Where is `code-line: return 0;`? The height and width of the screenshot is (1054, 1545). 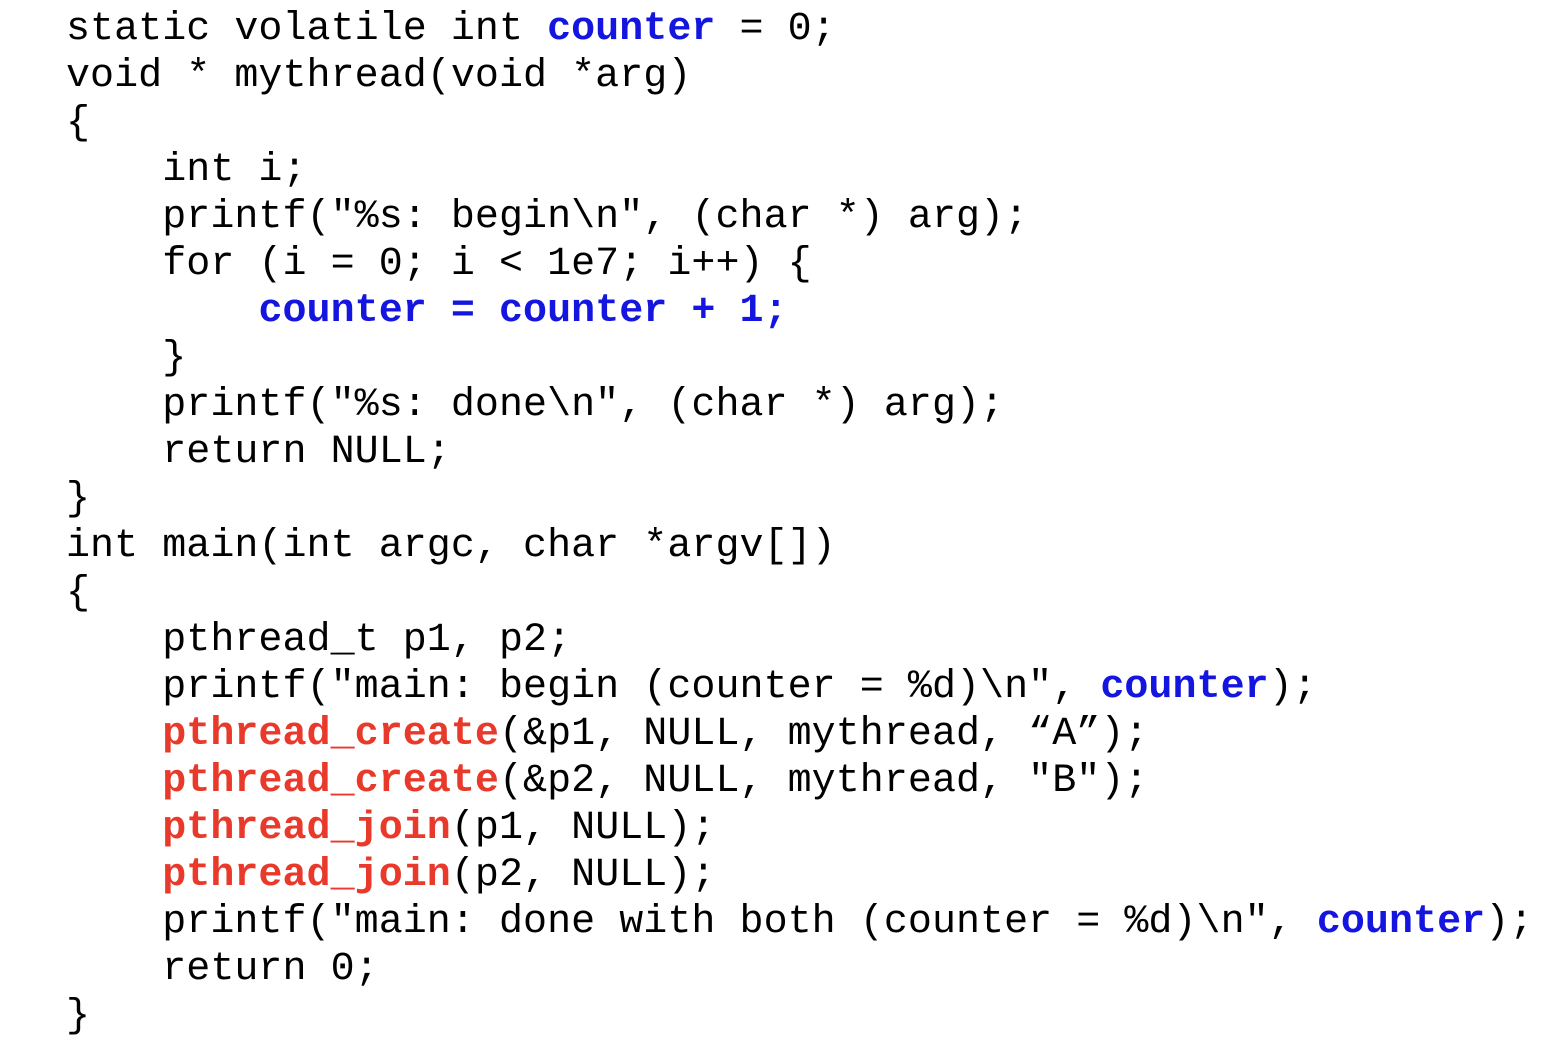
code-line: return 0; is located at coordinates (805, 969).